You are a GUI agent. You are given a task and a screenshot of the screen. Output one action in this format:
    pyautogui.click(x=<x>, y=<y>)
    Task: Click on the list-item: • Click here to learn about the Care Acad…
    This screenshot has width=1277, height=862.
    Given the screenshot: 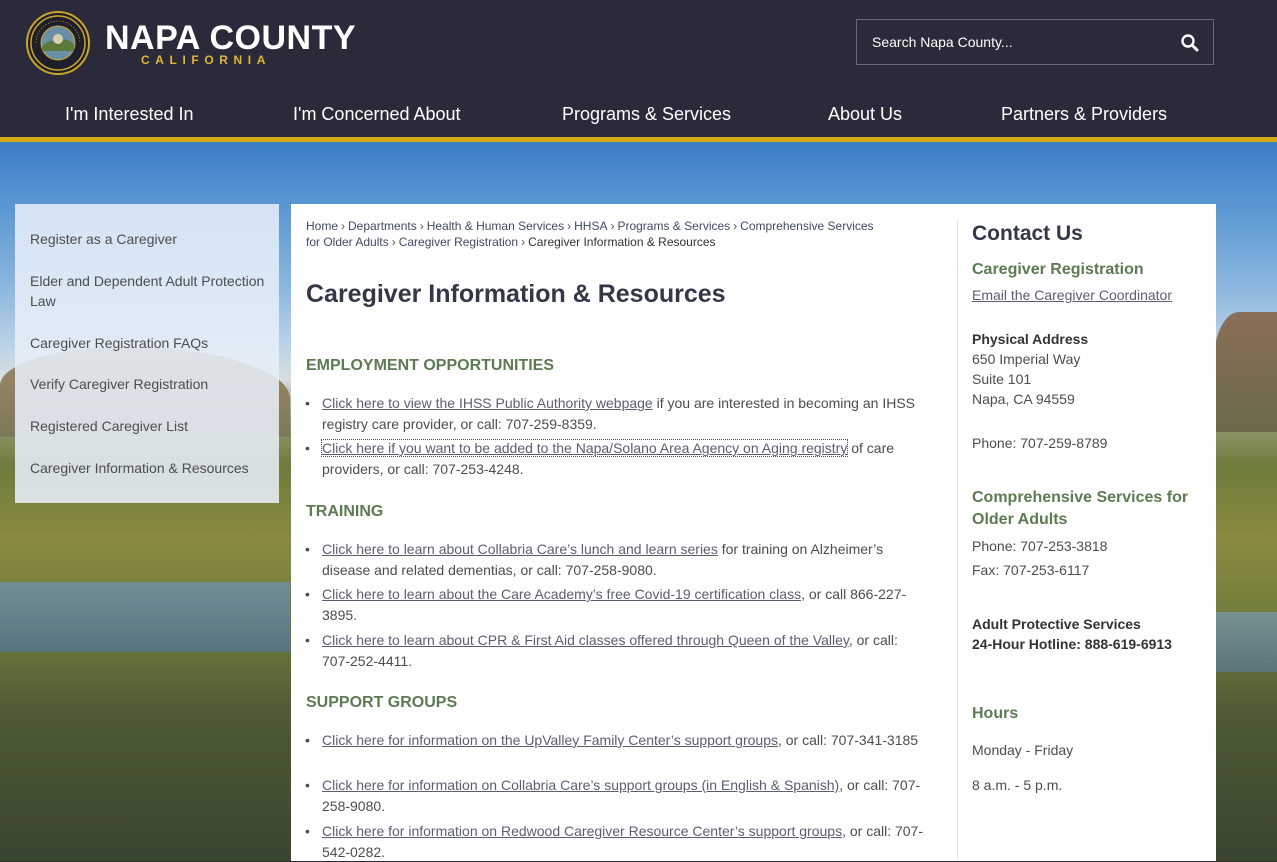 What is the action you would take?
    pyautogui.click(x=616, y=604)
    